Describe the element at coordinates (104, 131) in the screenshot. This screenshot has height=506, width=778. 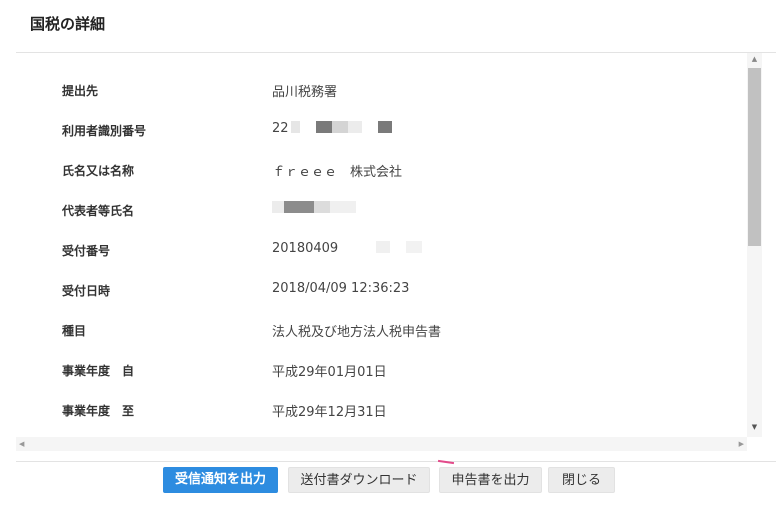
I see `detail-label: 利用者識別番号` at that location.